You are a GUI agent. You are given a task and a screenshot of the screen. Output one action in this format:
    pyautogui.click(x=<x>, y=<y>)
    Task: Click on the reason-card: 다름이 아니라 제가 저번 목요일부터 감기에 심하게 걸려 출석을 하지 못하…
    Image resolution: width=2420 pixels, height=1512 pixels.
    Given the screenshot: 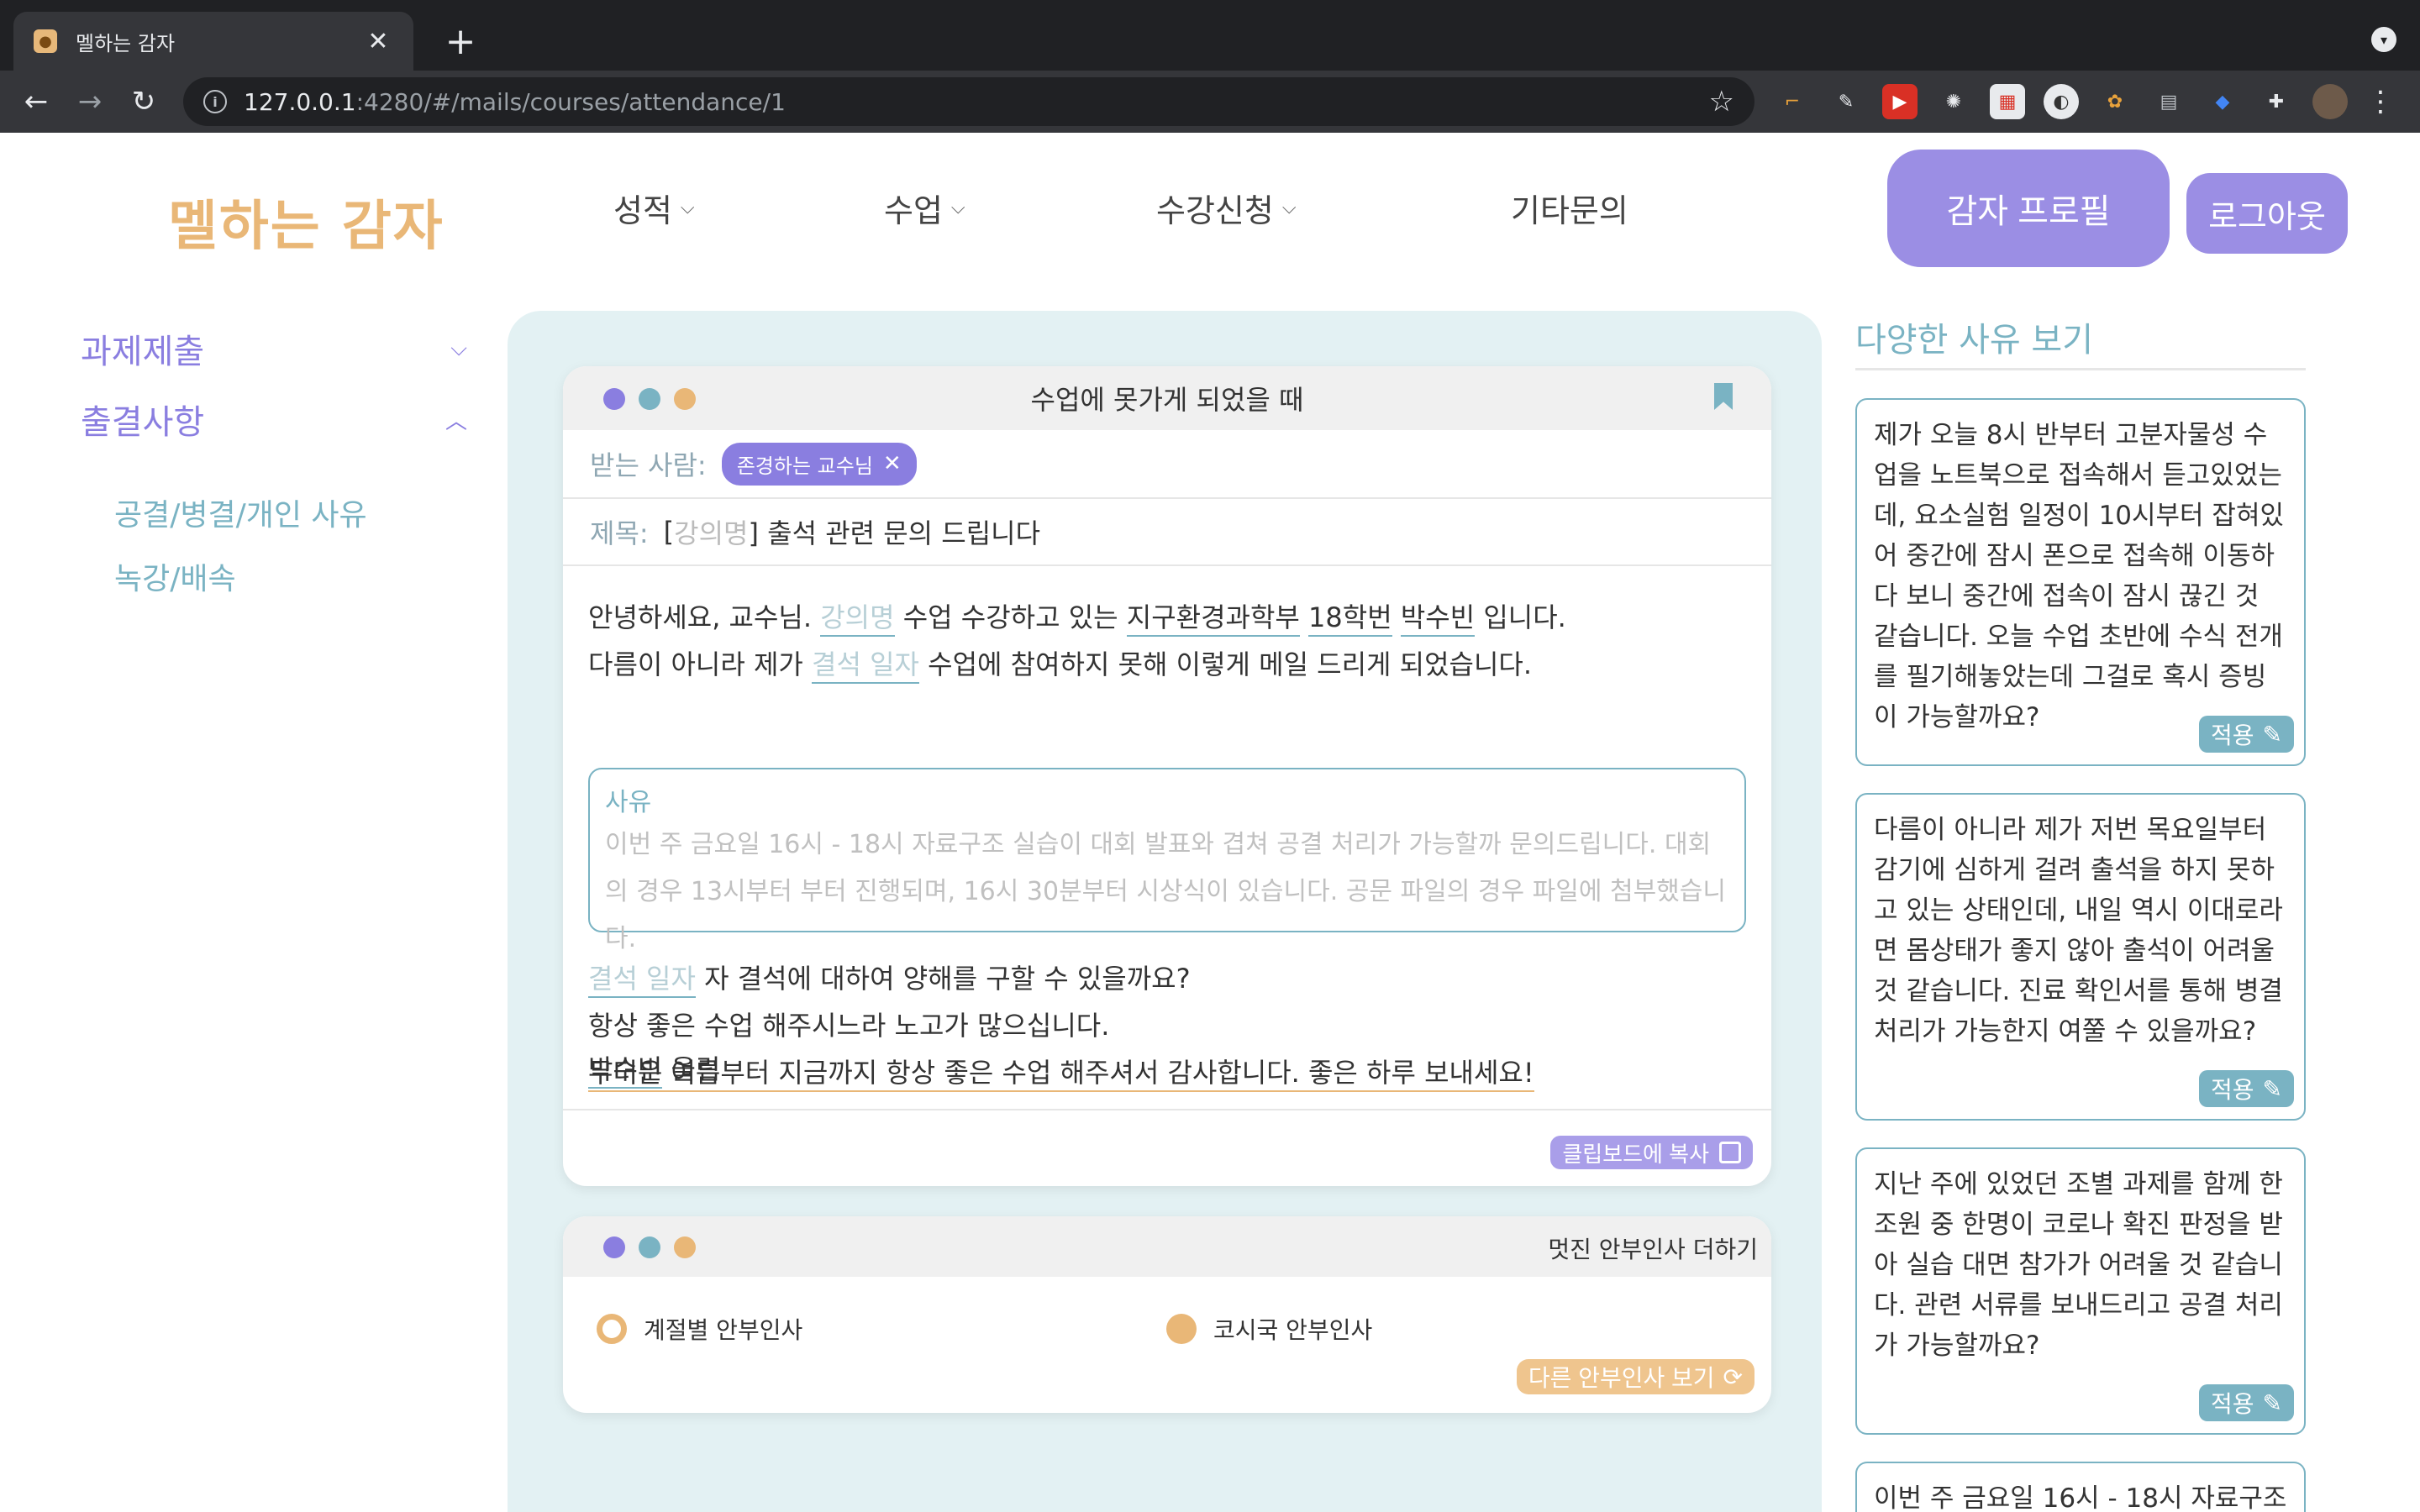 What is the action you would take?
    pyautogui.click(x=2081, y=957)
    